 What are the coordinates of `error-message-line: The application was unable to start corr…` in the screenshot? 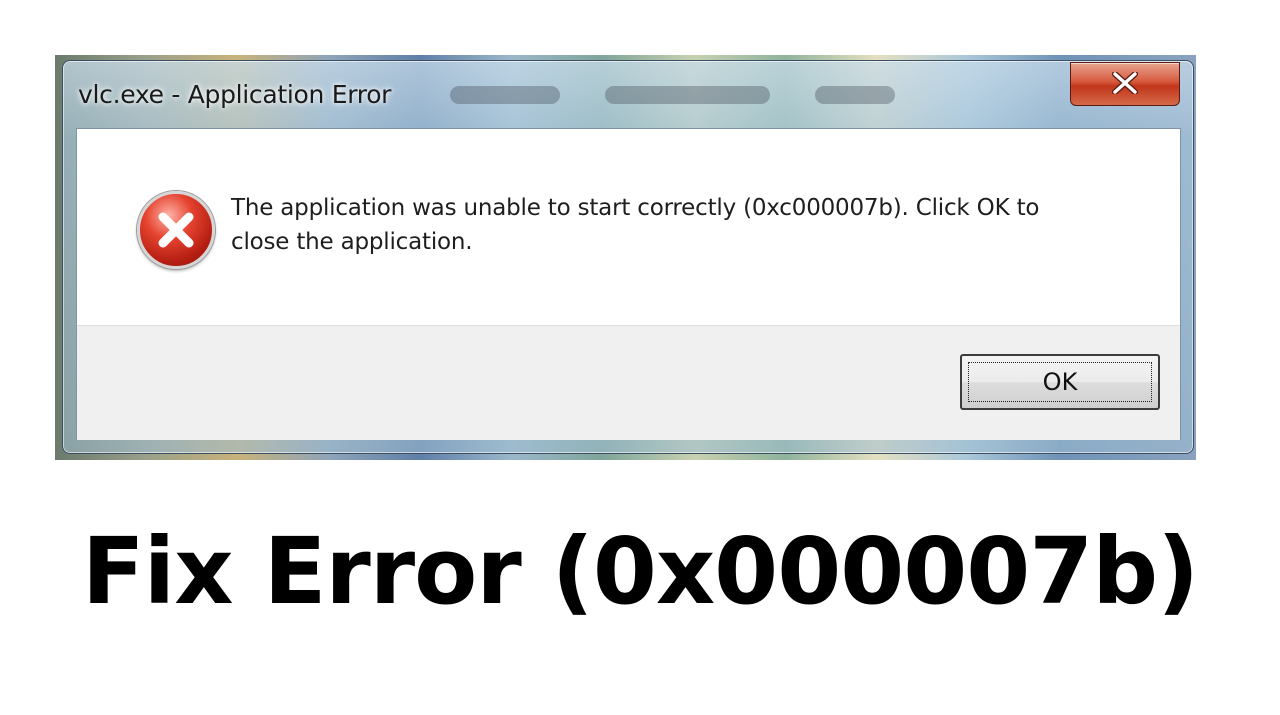 It's located at (635, 208).